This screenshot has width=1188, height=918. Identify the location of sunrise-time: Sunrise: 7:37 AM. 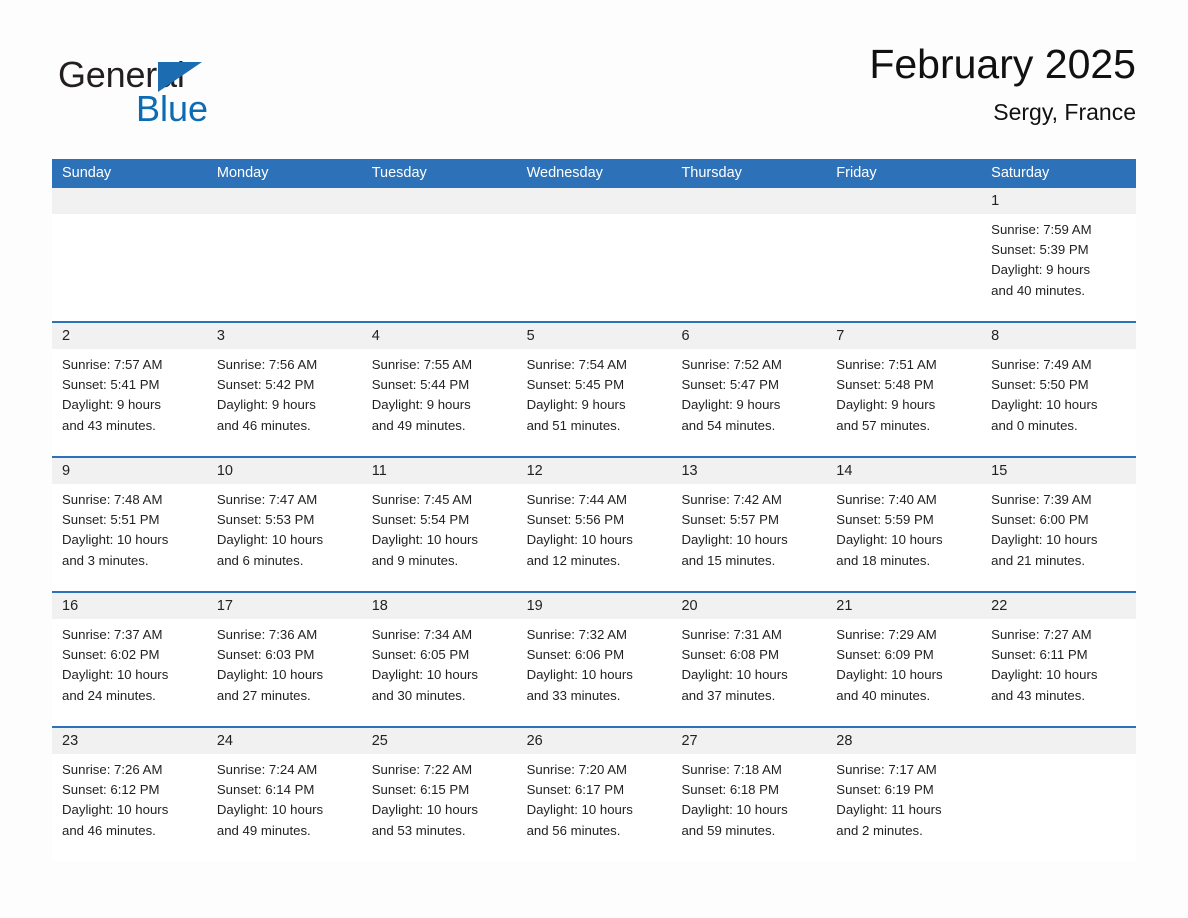
(112, 634).